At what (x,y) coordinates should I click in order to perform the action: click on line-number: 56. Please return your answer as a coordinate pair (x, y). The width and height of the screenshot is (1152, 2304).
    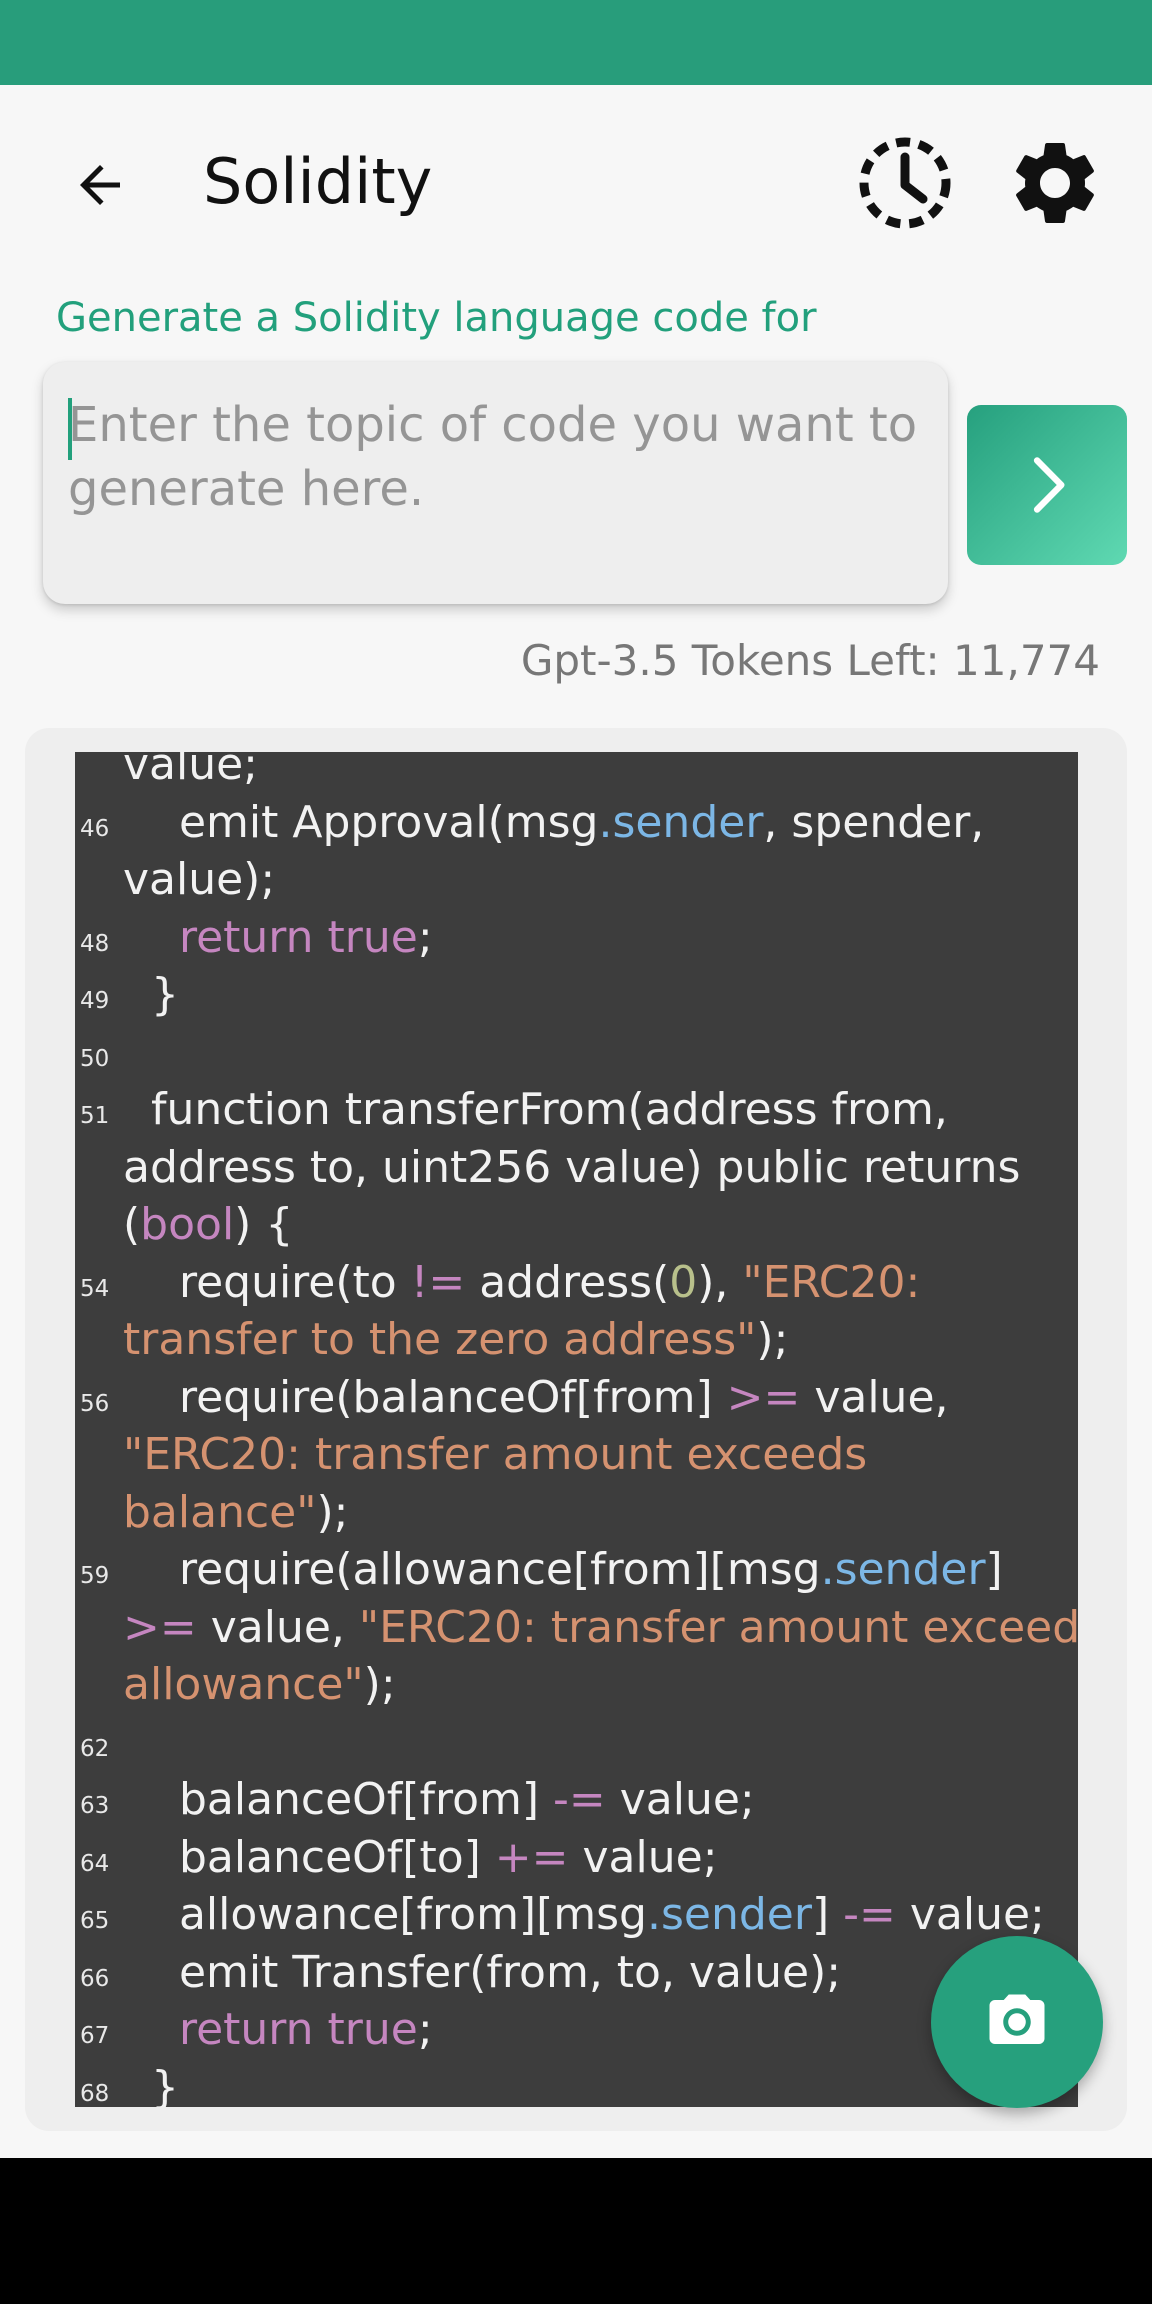
    Looking at the image, I should click on (95, 1403).